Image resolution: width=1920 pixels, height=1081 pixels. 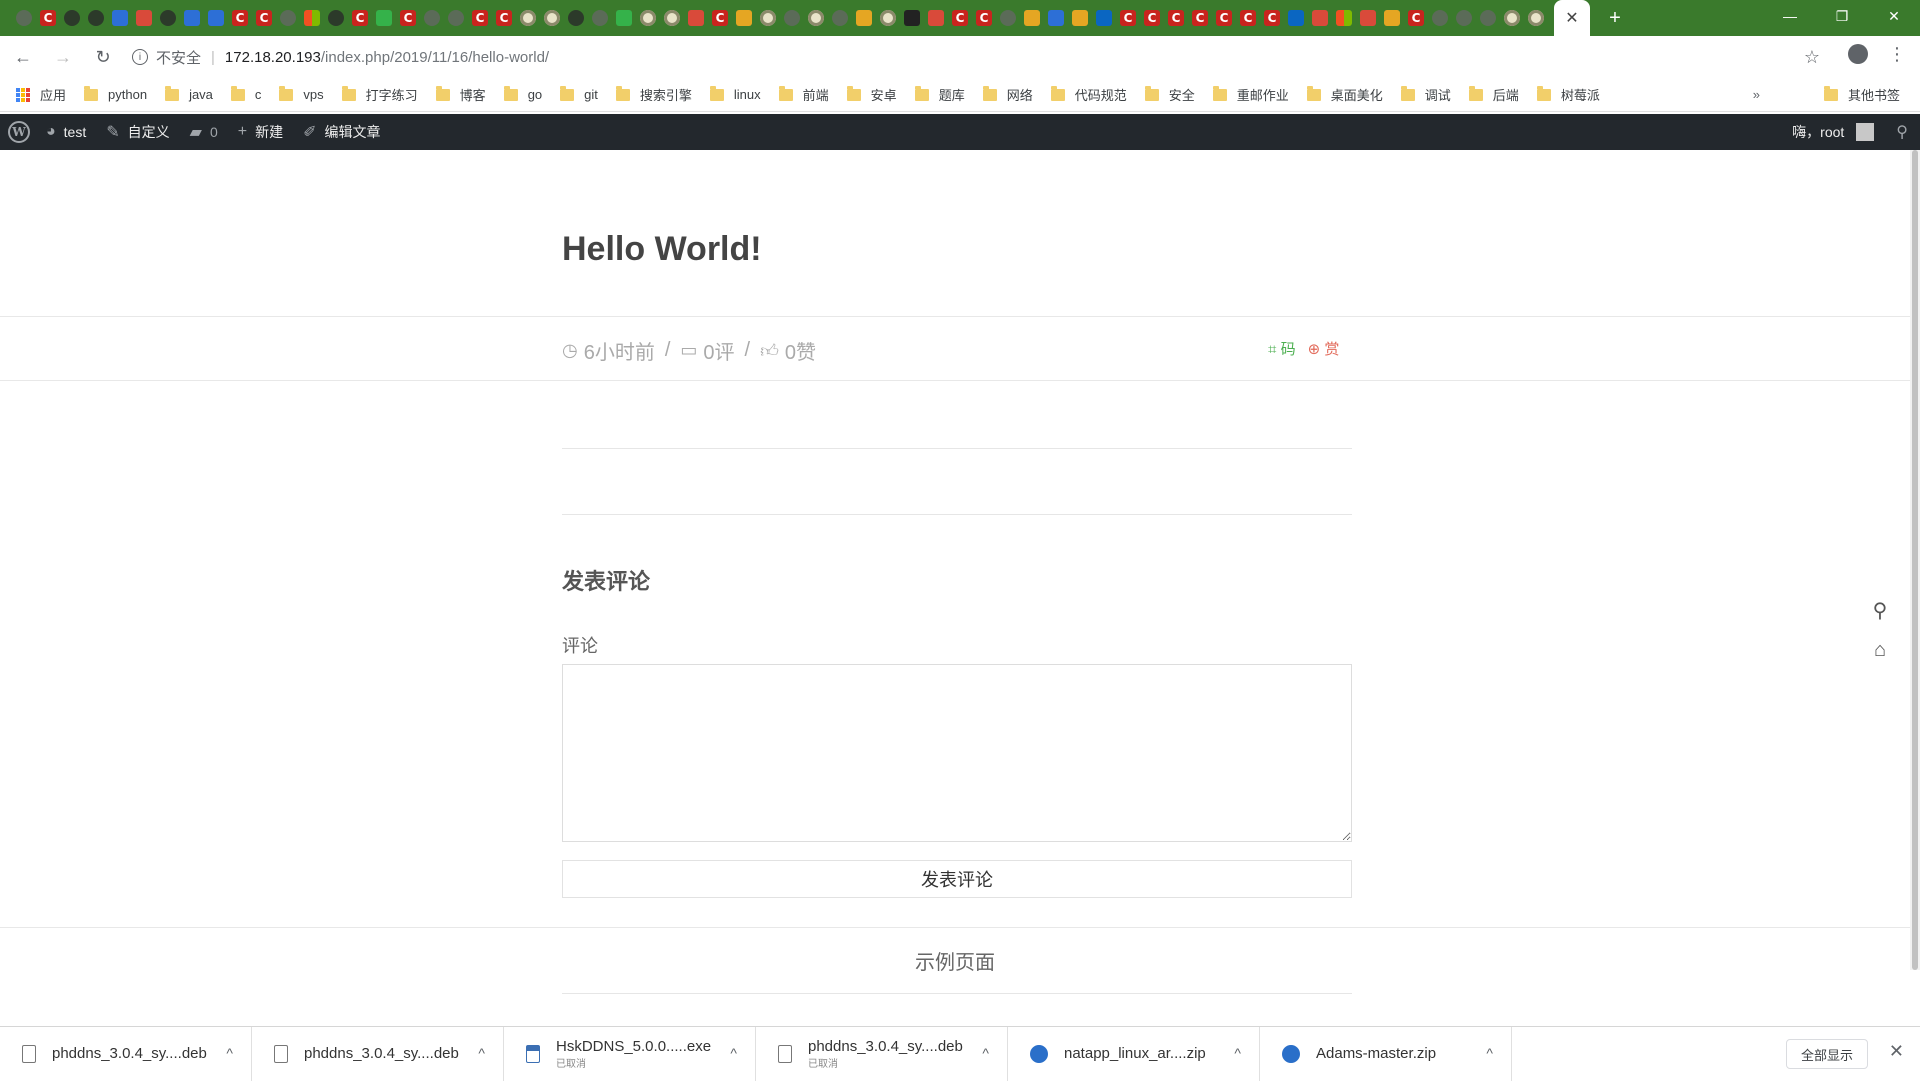 What do you see at coordinates (140, 57) in the screenshot?
I see `info-icon: i` at bounding box center [140, 57].